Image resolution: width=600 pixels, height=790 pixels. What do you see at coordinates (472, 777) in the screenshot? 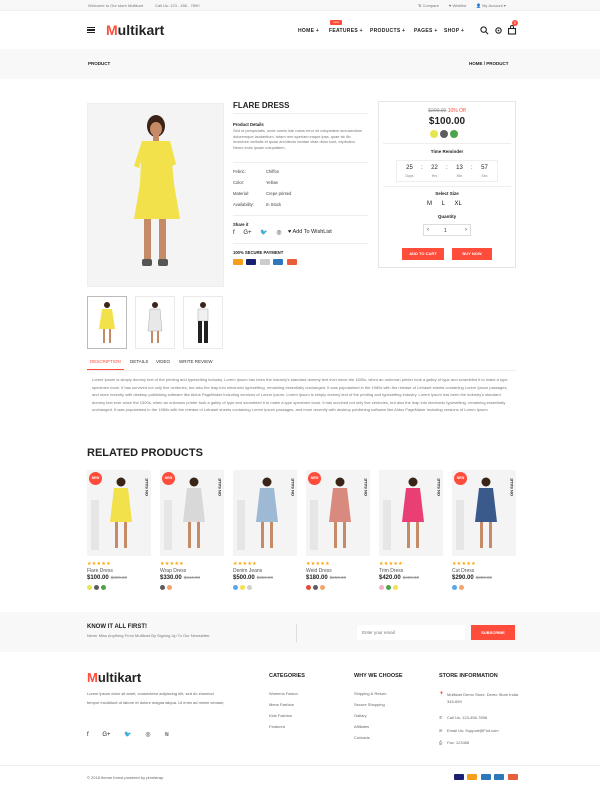
I see `mastercard-icon` at bounding box center [472, 777].